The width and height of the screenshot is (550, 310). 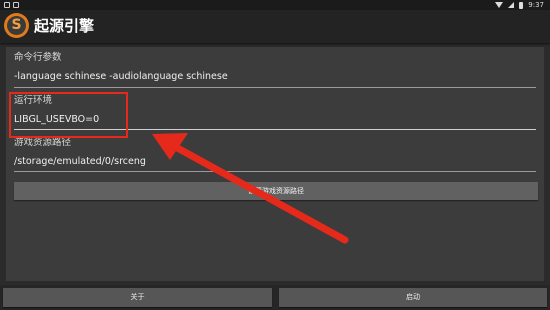 I want to click on notification-square-icon, so click(x=7, y=5).